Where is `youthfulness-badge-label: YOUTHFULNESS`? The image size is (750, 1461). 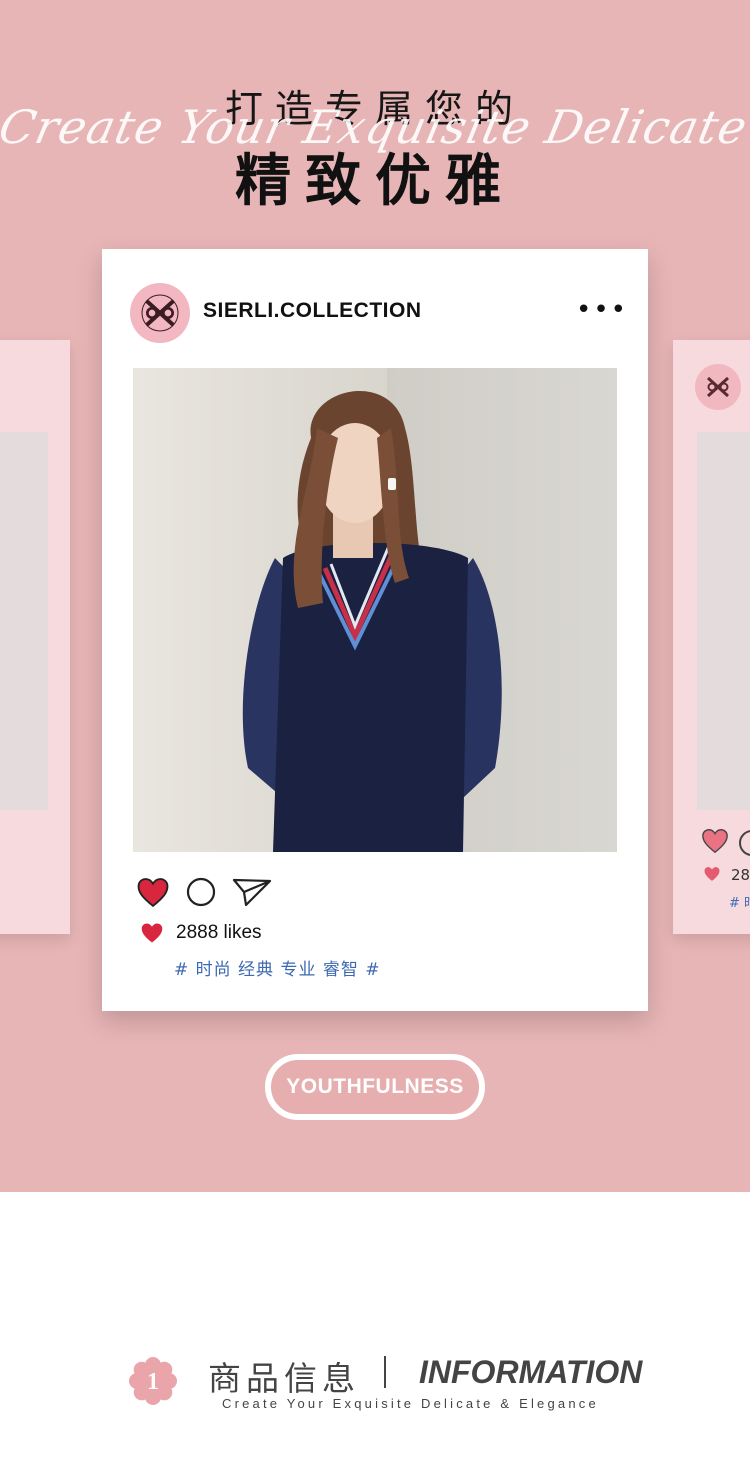 youthfulness-badge-label: YOUTHFULNESS is located at coordinates (375, 1086).